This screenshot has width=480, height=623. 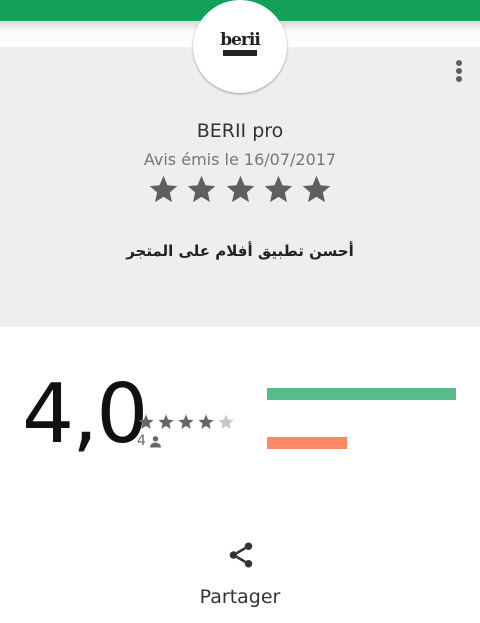 I want to click on more-options-icon, so click(x=459, y=71).